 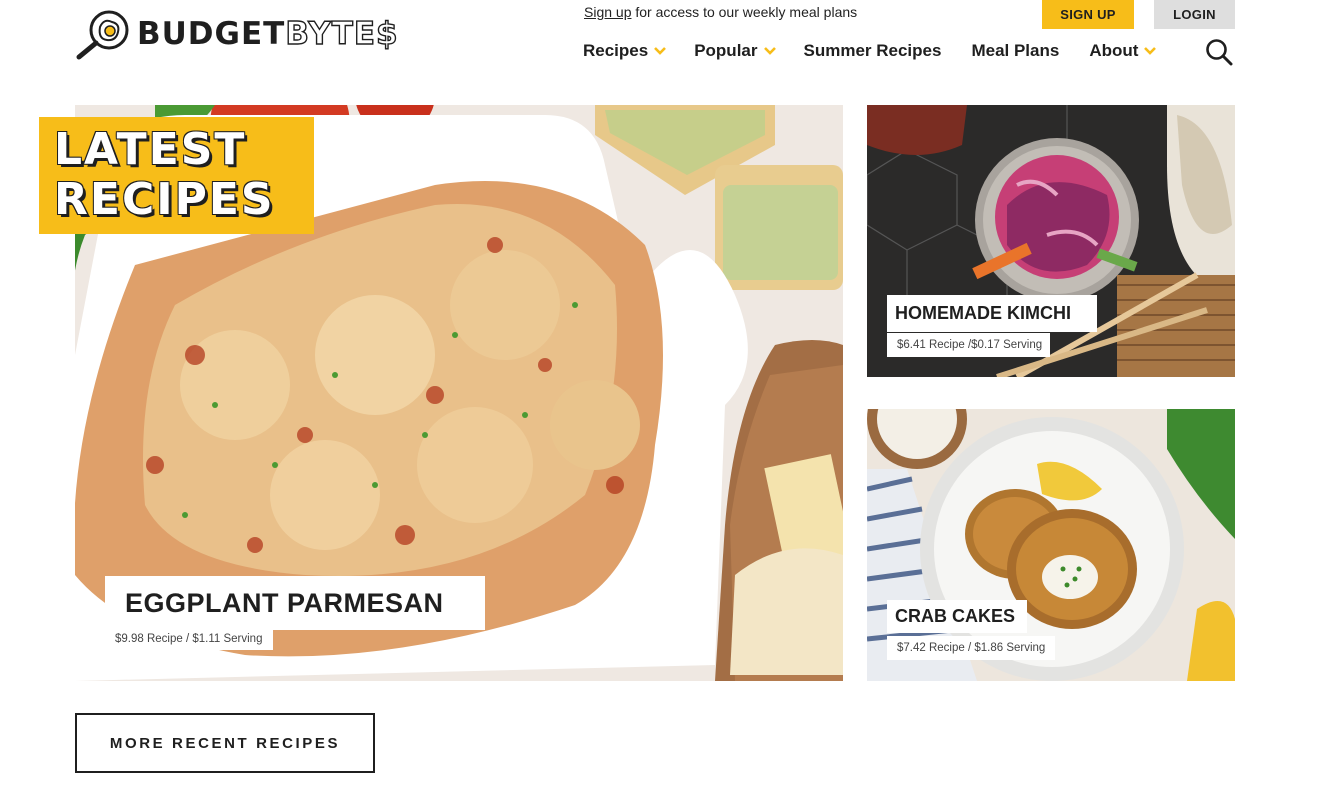 I want to click on recipe-price-eggplant-parmesan: $9.98 Recipe / $1.11 Serving, so click(x=189, y=639).